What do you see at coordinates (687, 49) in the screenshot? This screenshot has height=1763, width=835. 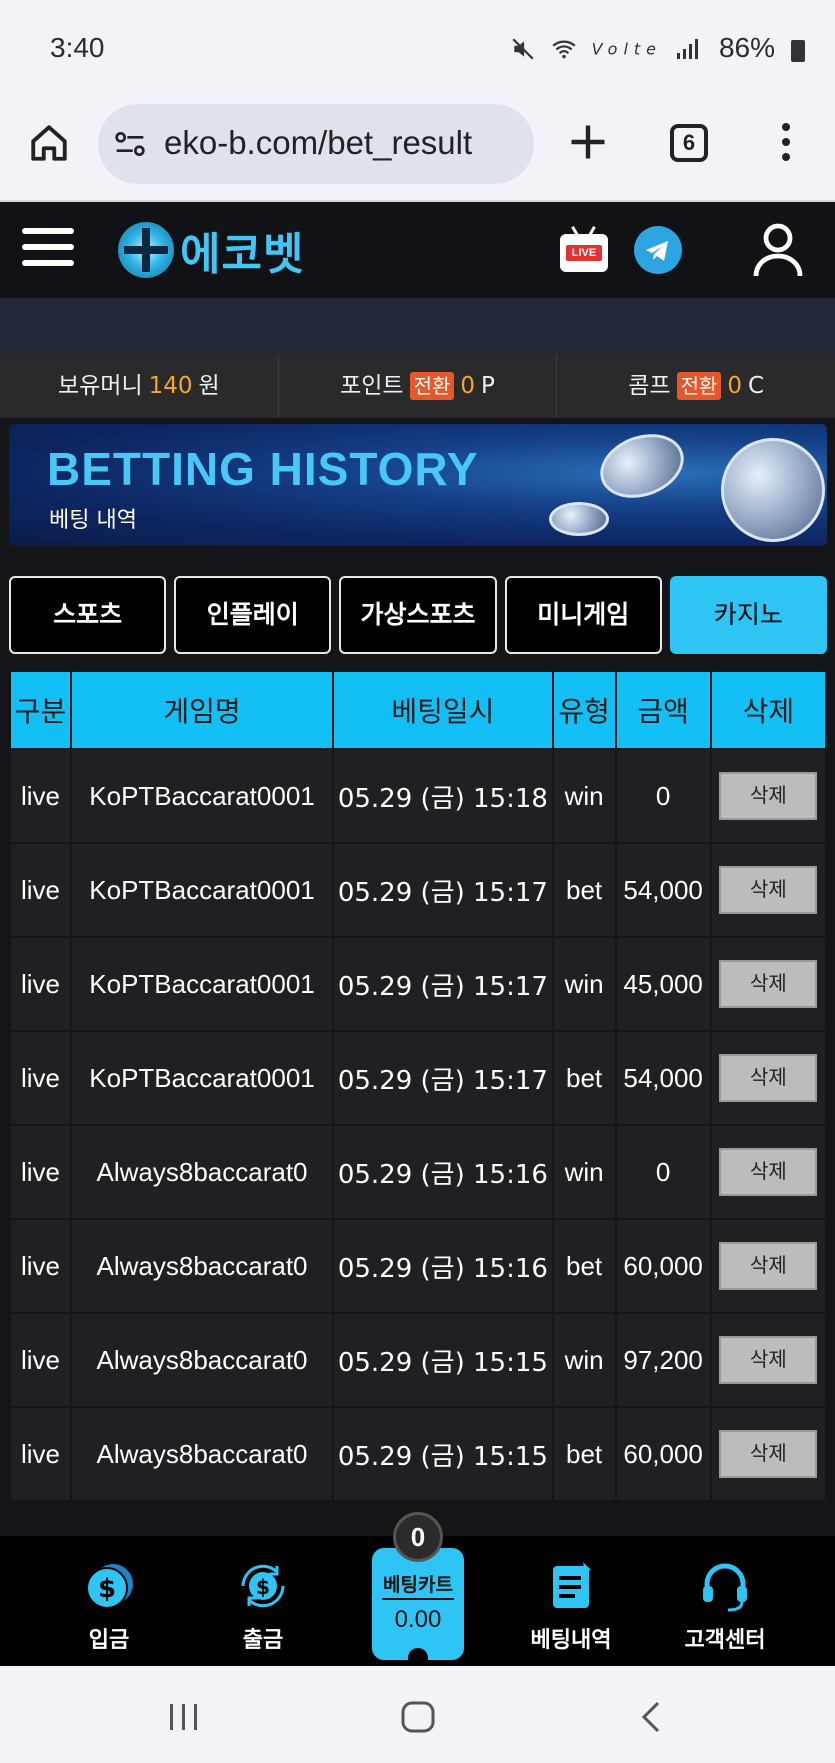 I see `signal-icon` at bounding box center [687, 49].